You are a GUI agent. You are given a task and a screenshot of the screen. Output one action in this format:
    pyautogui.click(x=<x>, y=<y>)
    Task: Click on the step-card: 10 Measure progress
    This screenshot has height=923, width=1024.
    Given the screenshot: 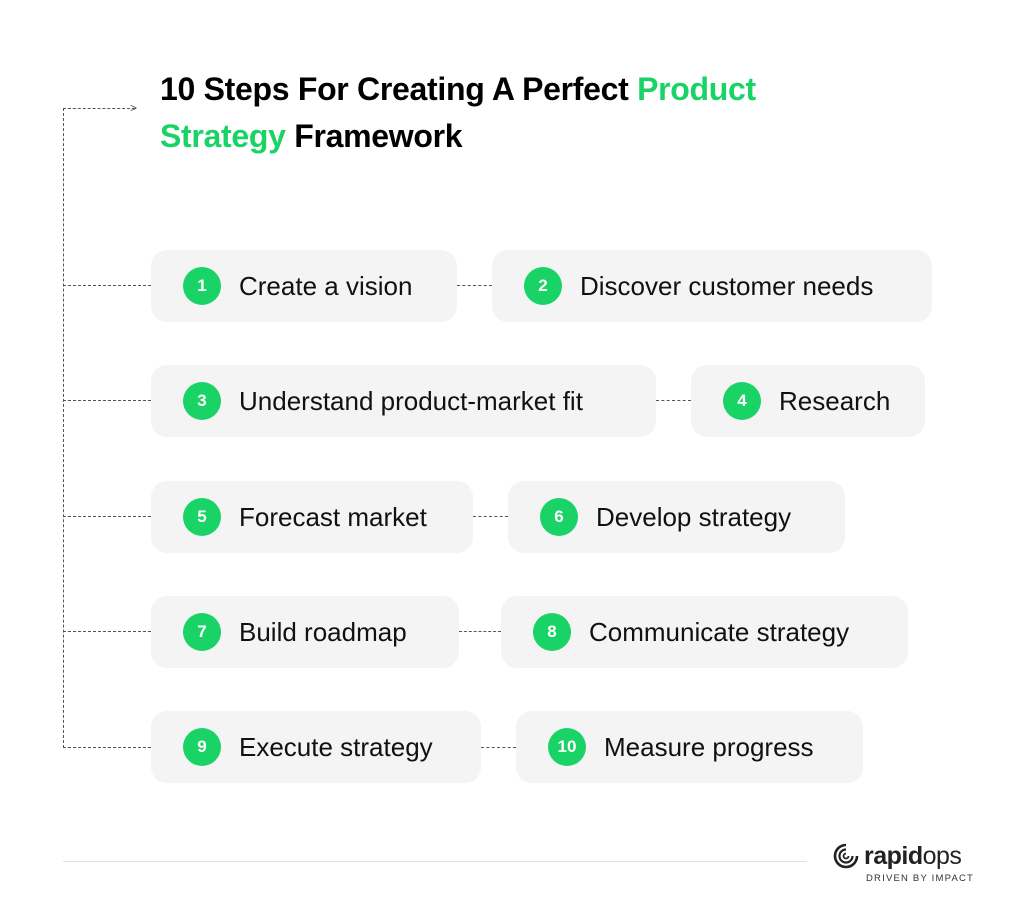 What is the action you would take?
    pyautogui.click(x=689, y=747)
    